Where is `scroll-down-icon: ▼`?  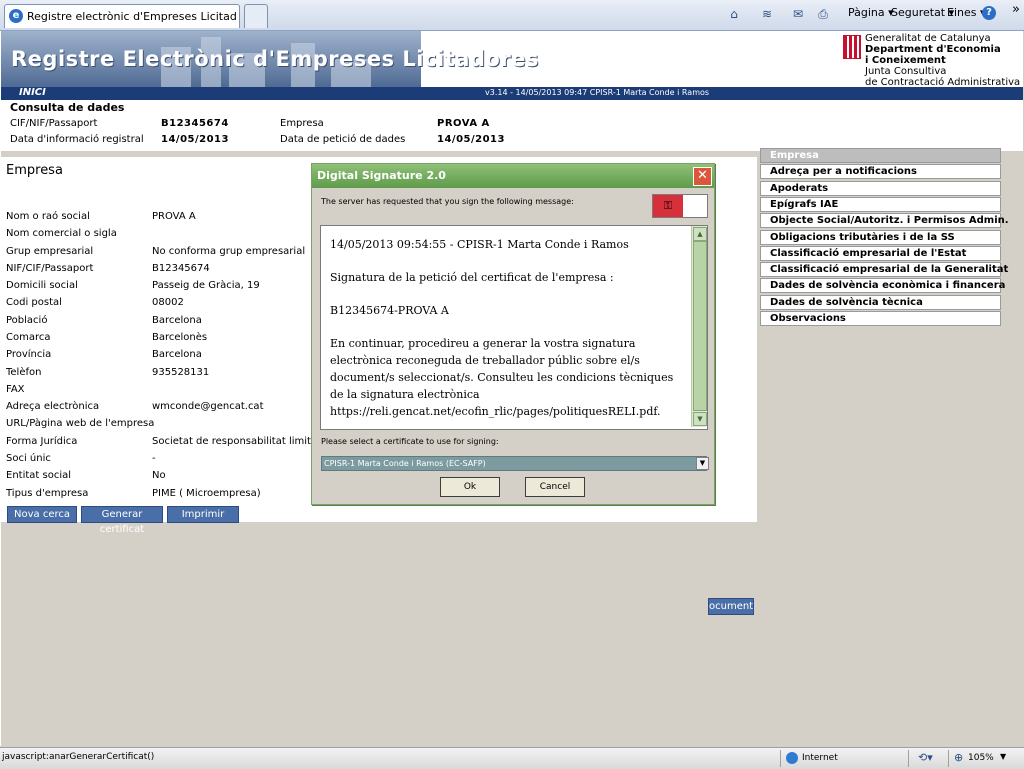
scroll-down-icon: ▼ is located at coordinates (700, 419).